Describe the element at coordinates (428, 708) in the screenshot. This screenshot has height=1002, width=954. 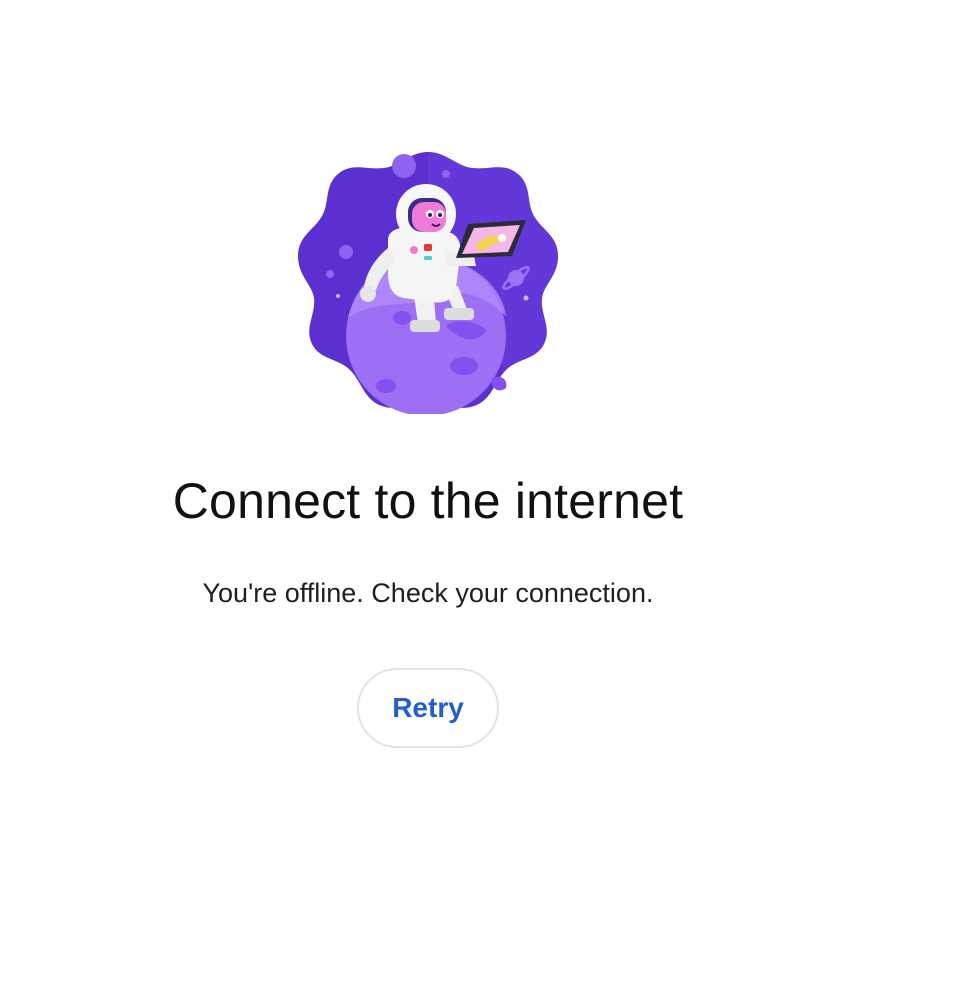
I see `retry-button: Retry` at that location.